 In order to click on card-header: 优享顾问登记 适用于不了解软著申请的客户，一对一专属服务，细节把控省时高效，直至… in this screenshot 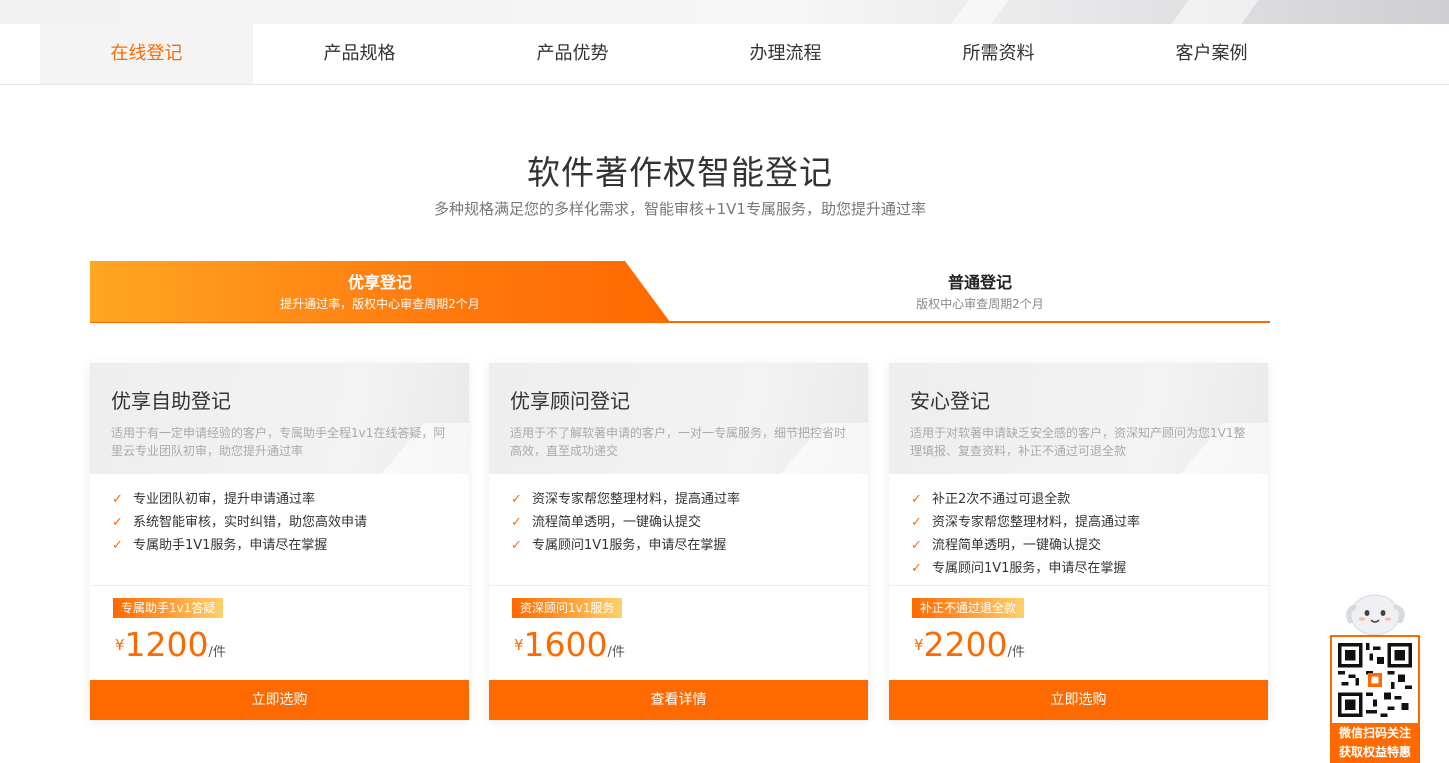, I will do `click(678, 418)`.